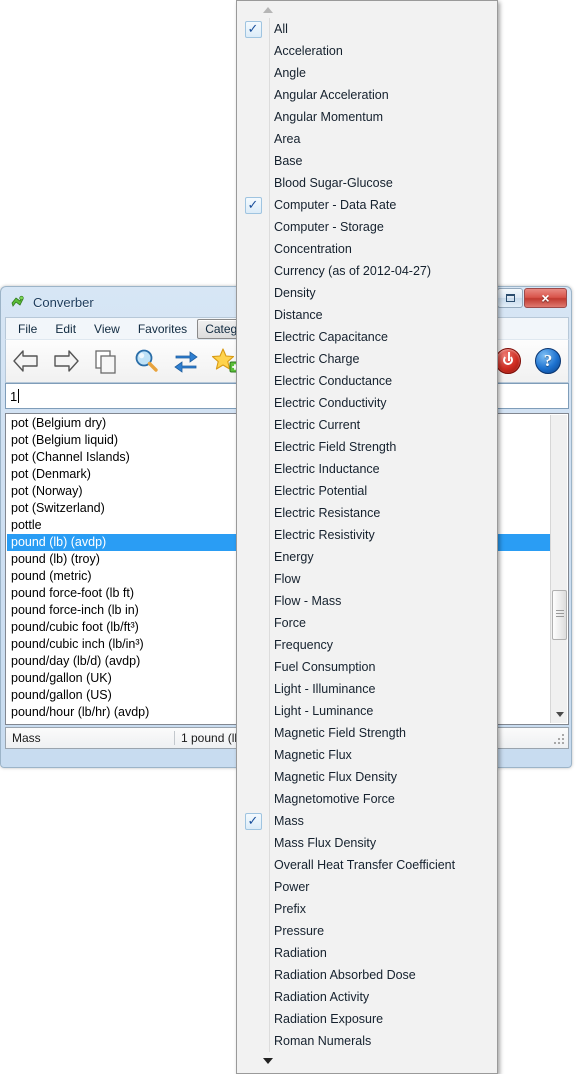 This screenshot has height=1074, width=576. What do you see at coordinates (367, 513) in the screenshot?
I see `category-menu-item: Electric Resistance` at bounding box center [367, 513].